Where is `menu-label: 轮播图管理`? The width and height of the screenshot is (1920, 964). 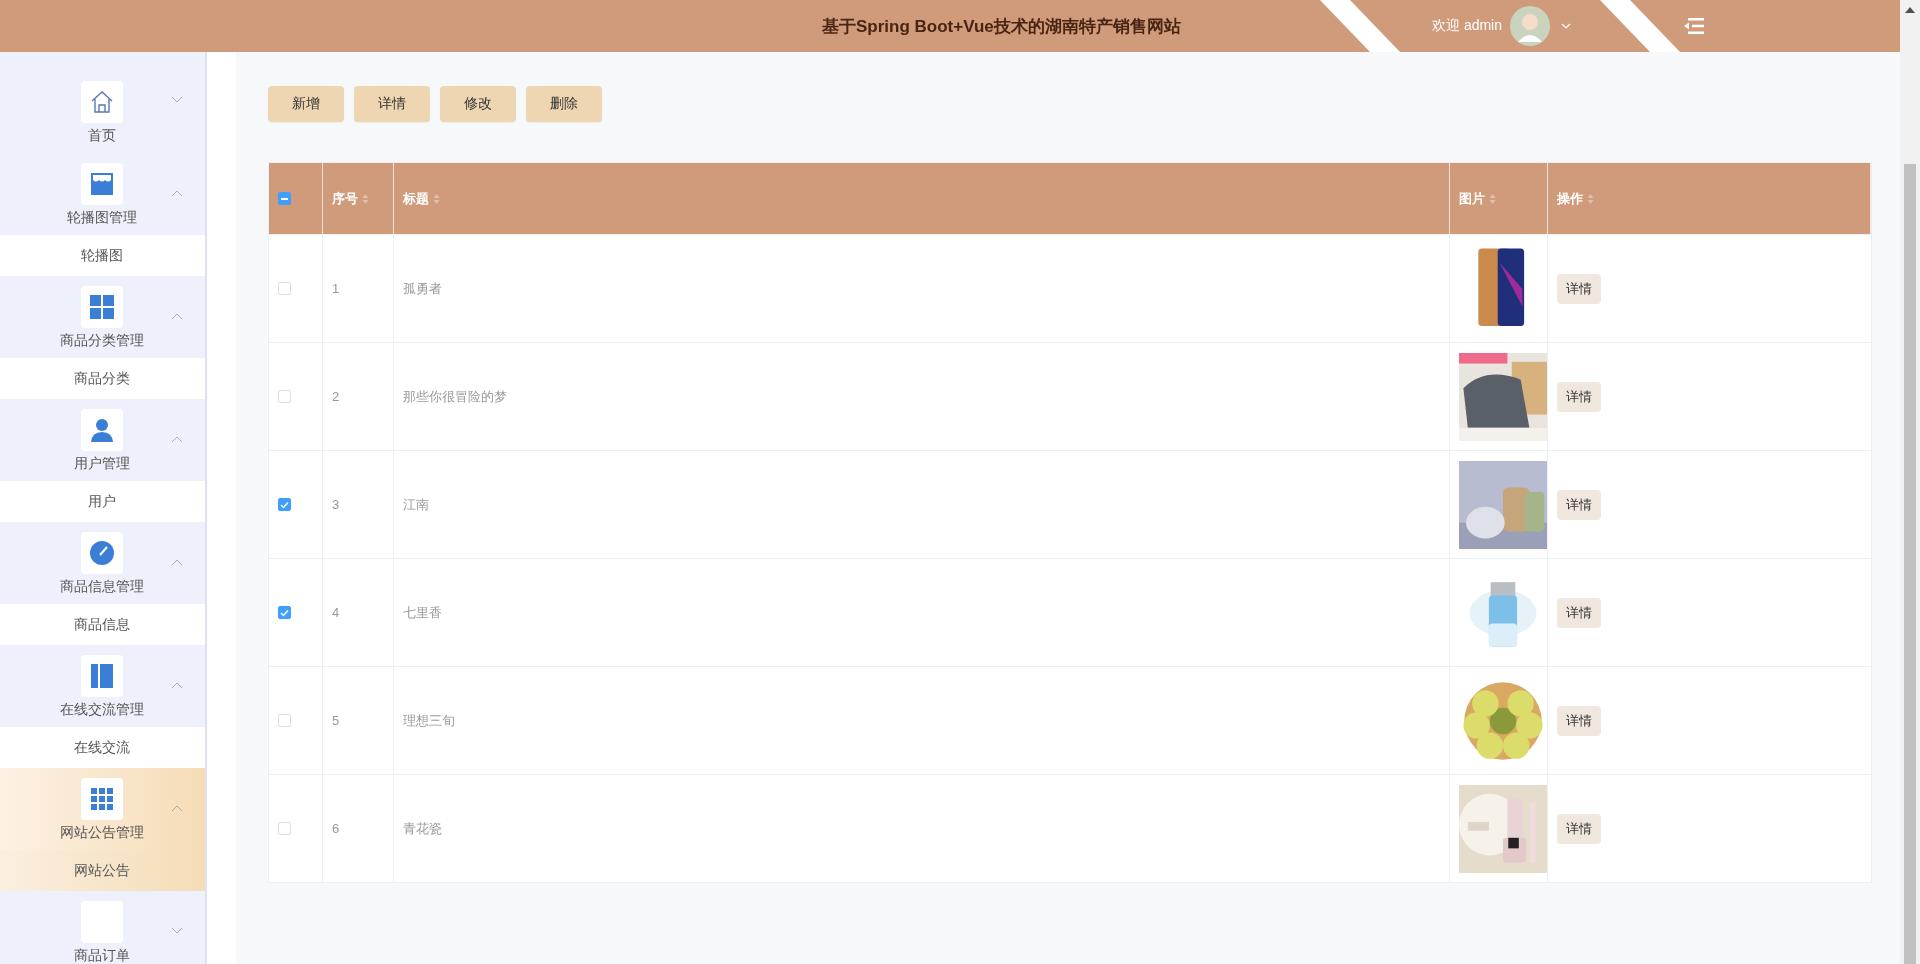 menu-label: 轮播图管理 is located at coordinates (102, 218).